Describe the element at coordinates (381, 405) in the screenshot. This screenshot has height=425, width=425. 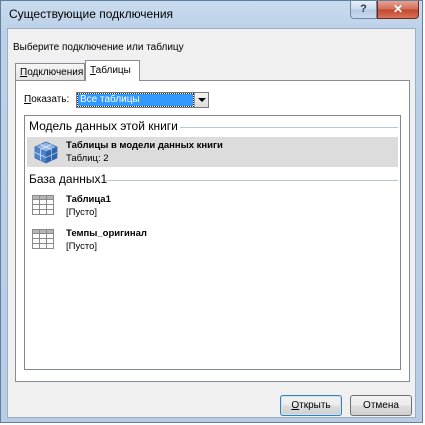
I see `cancel-button: Отмена` at that location.